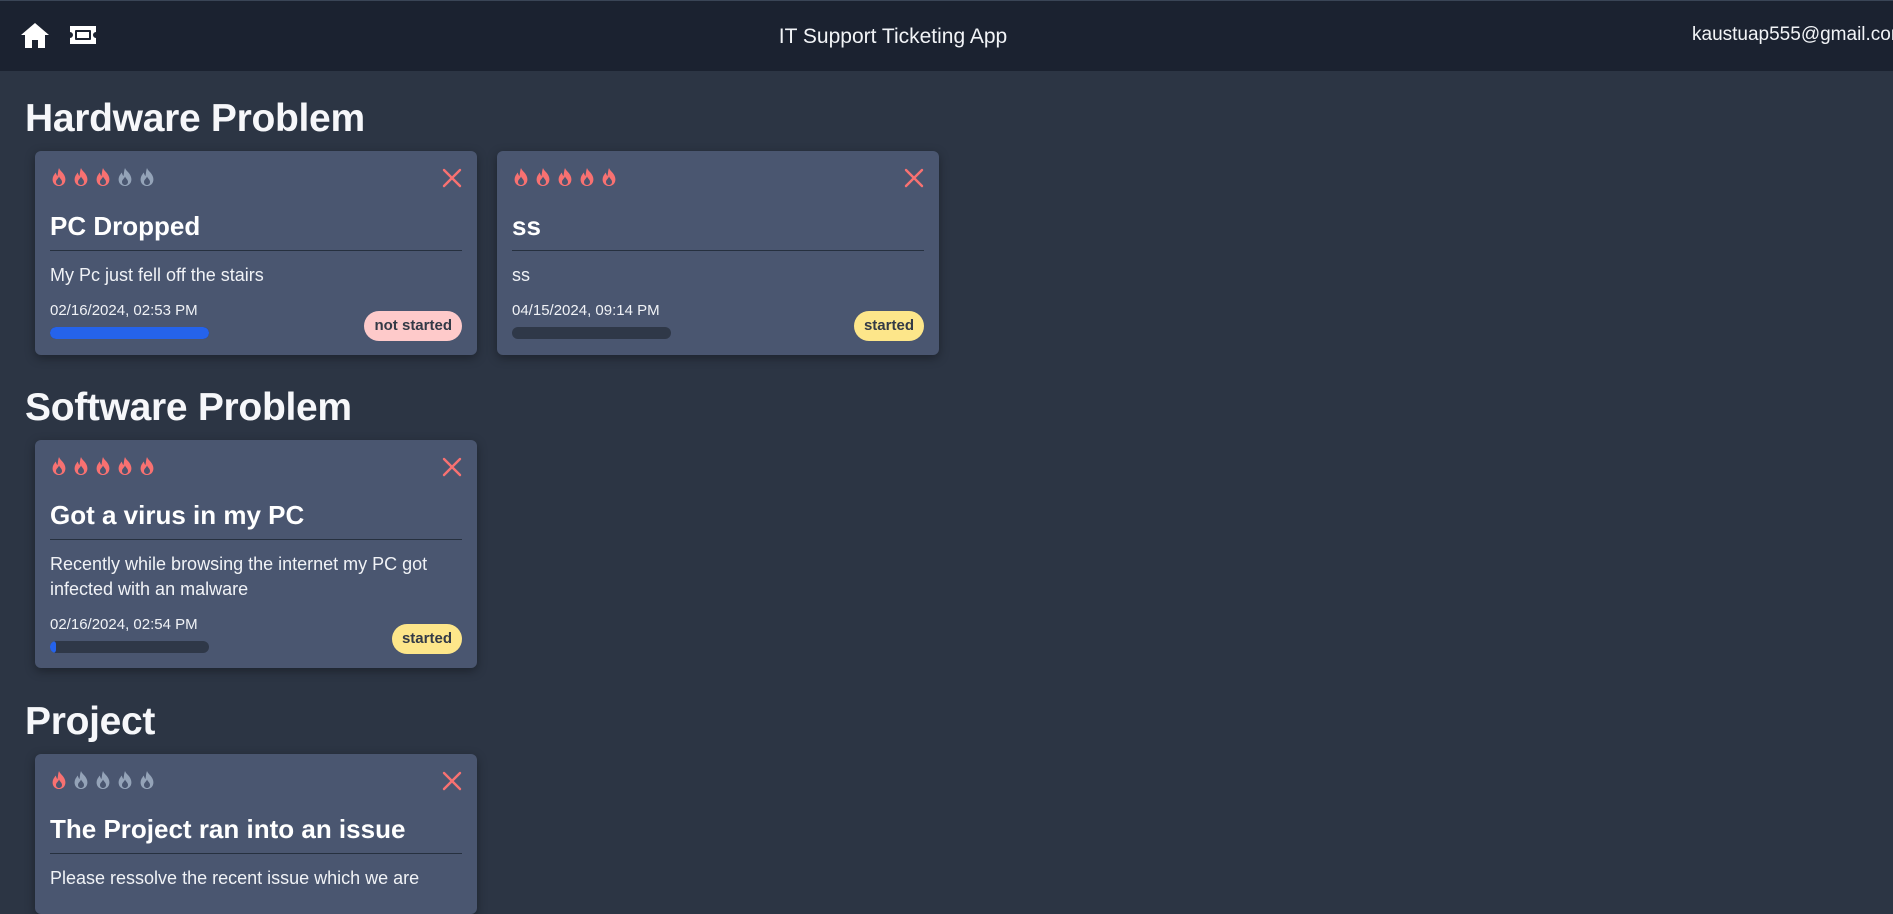 The width and height of the screenshot is (1893, 914). I want to click on ticket-title: The Project ran into an issue, so click(256, 834).